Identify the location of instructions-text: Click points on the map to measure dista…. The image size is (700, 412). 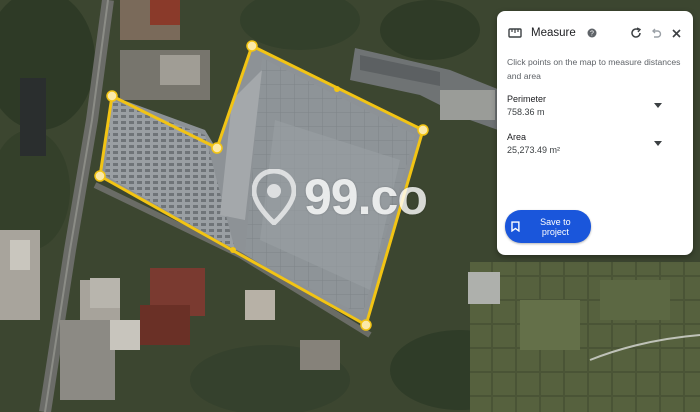
(594, 69).